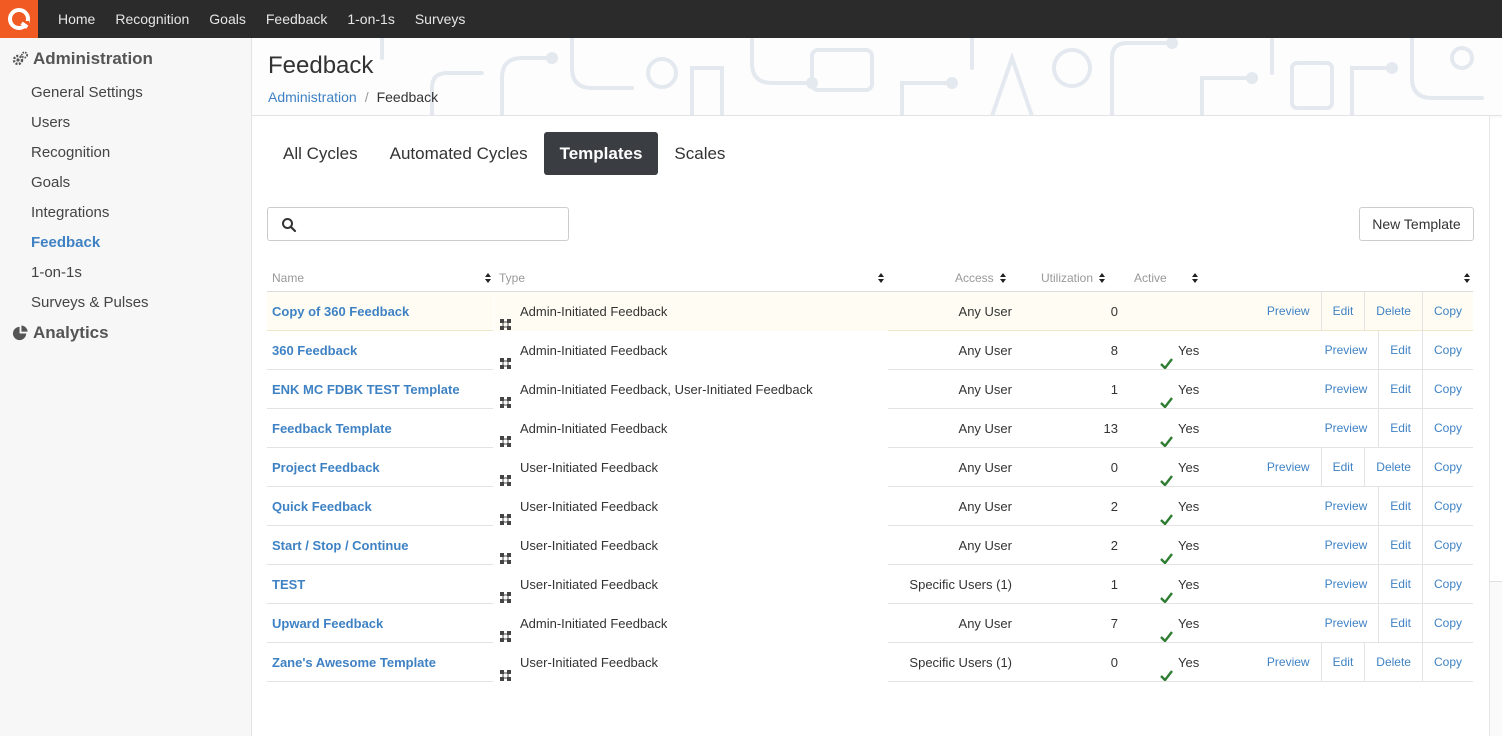  I want to click on template-name-link: Feedback Template, so click(332, 428).